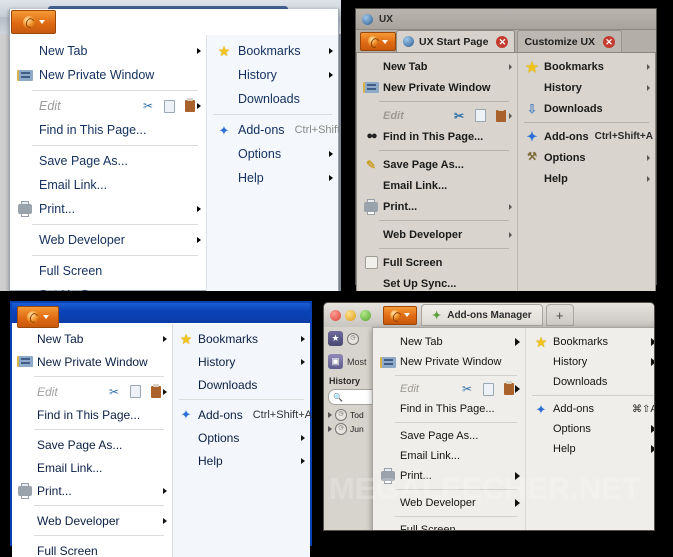 The image size is (673, 557). Describe the element at coordinates (282, 414) in the screenshot. I see `shortcut-label: Ctrl+Shift+A` at that location.